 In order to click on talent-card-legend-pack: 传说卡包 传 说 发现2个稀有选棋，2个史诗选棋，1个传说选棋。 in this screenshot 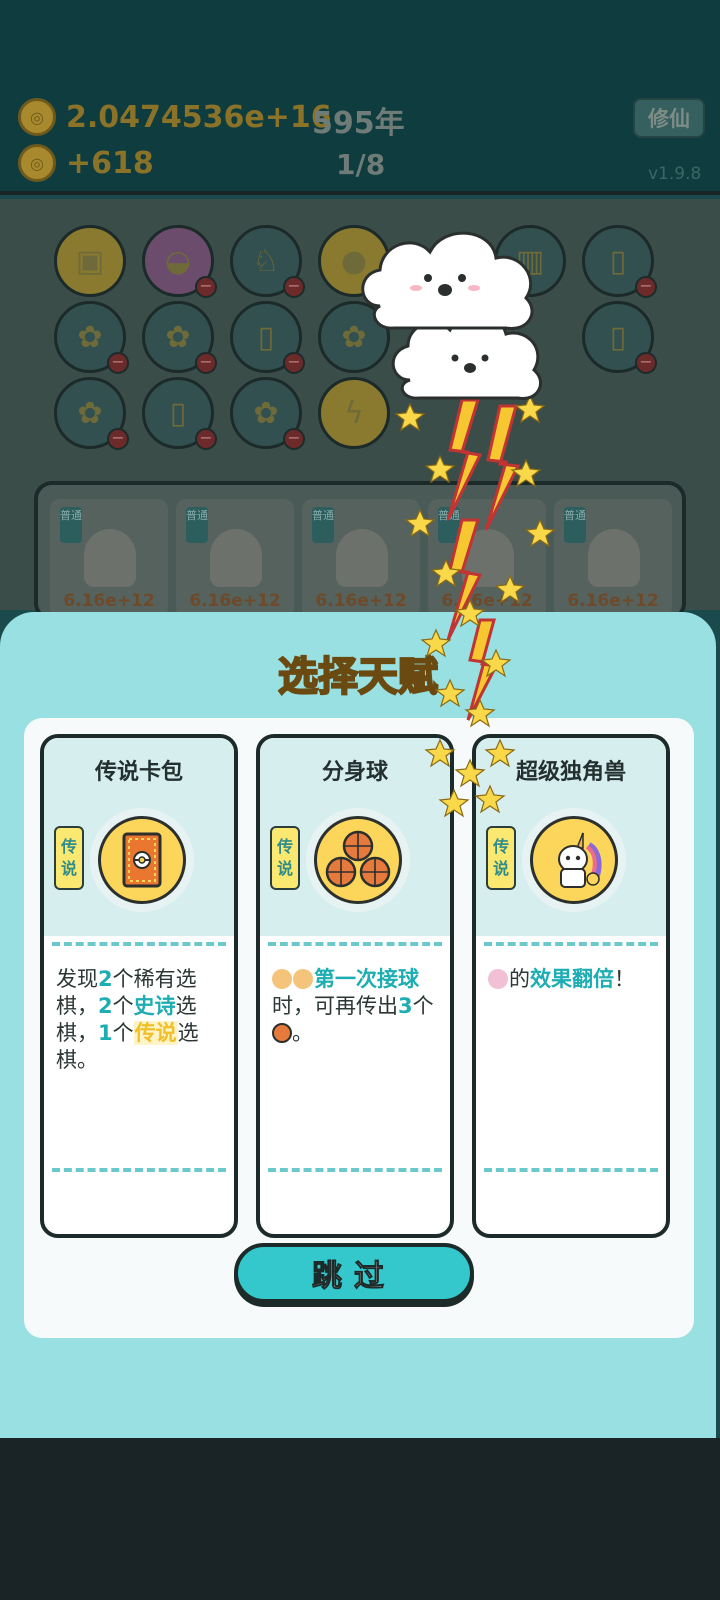, I will do `click(139, 986)`.